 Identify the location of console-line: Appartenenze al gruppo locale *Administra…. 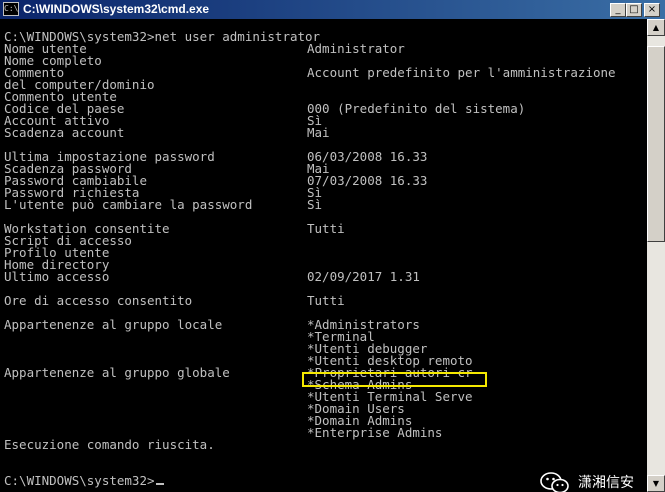
(212, 324).